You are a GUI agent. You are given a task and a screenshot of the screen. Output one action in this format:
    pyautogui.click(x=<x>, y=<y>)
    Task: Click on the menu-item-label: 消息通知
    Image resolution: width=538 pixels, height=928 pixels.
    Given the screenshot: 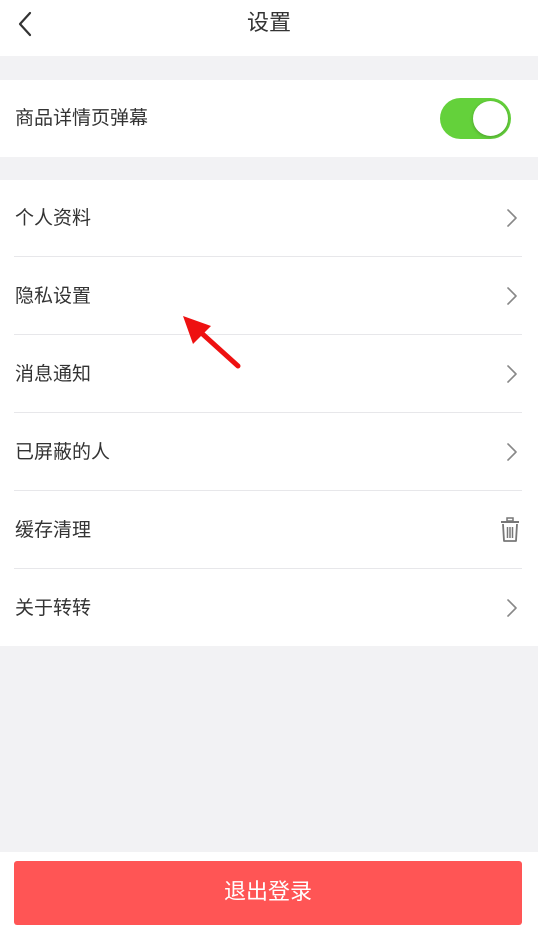 What is the action you would take?
    pyautogui.click(x=53, y=374)
    